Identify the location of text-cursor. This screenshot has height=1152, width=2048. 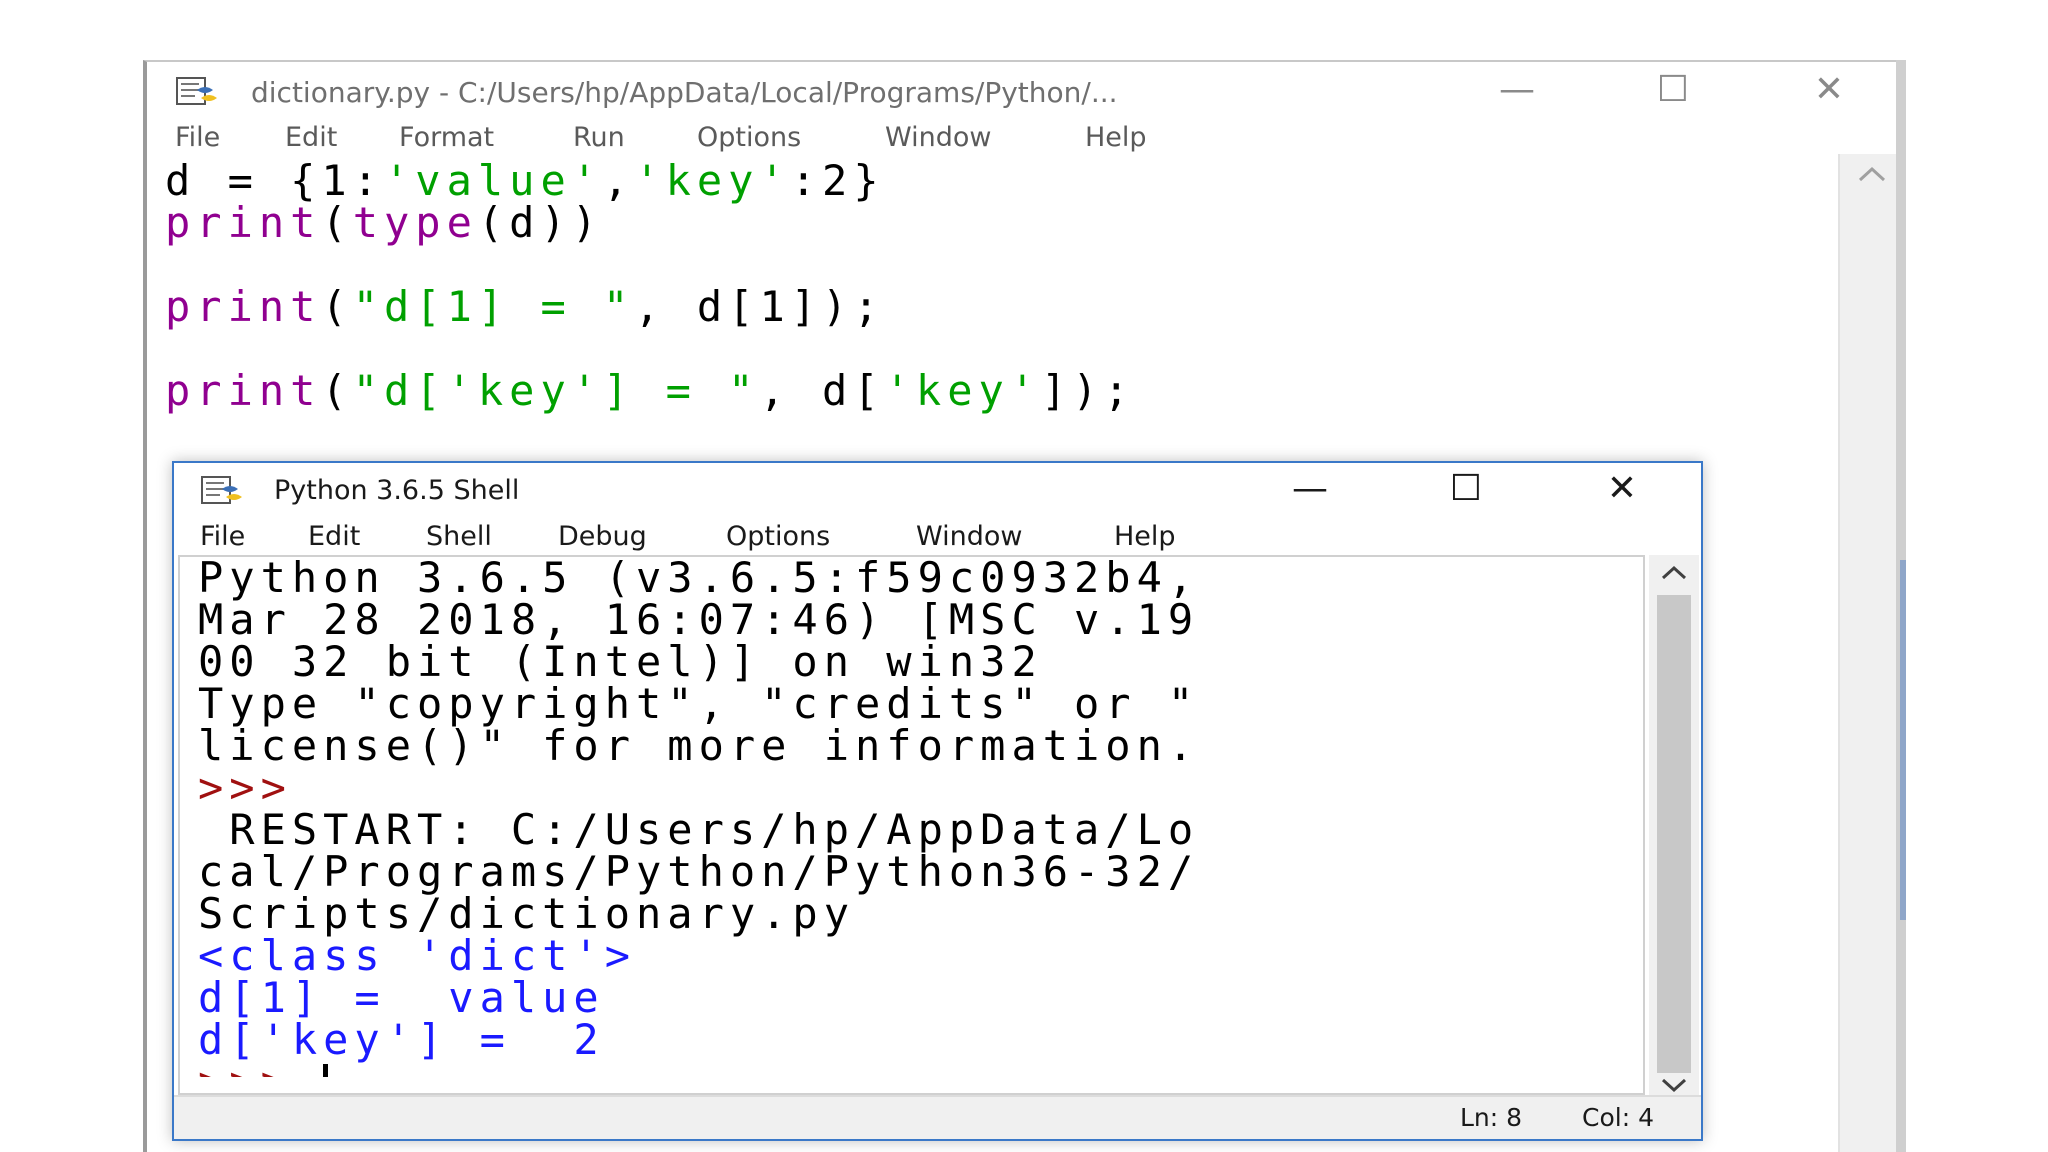
(326, 1070).